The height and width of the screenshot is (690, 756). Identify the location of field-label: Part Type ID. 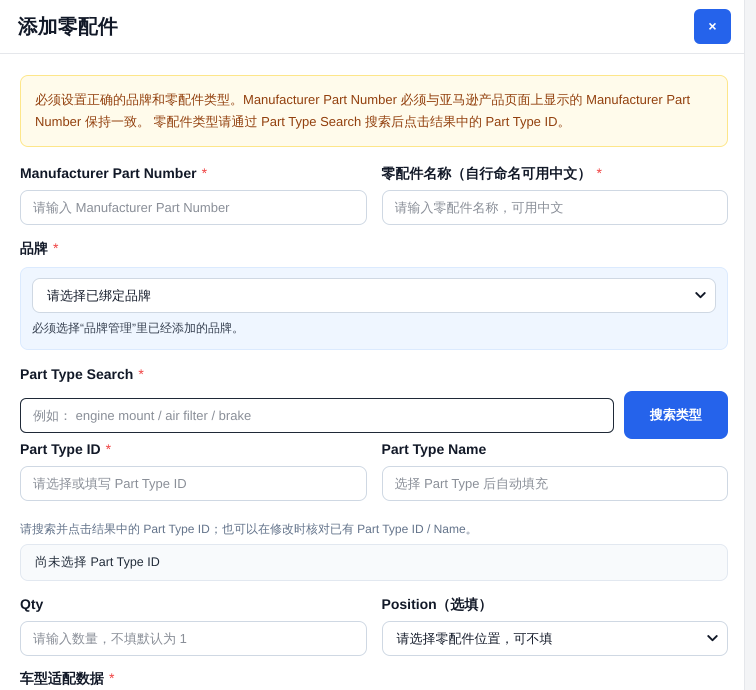
(60, 449).